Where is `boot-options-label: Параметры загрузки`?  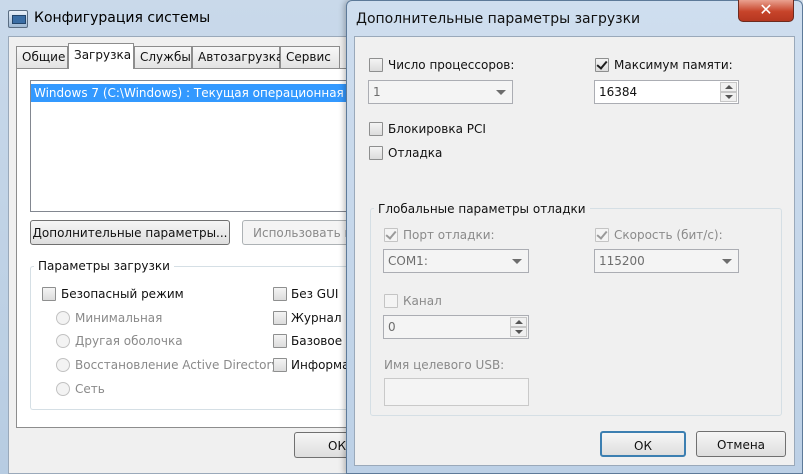 boot-options-label: Параметры загрузки is located at coordinates (104, 266).